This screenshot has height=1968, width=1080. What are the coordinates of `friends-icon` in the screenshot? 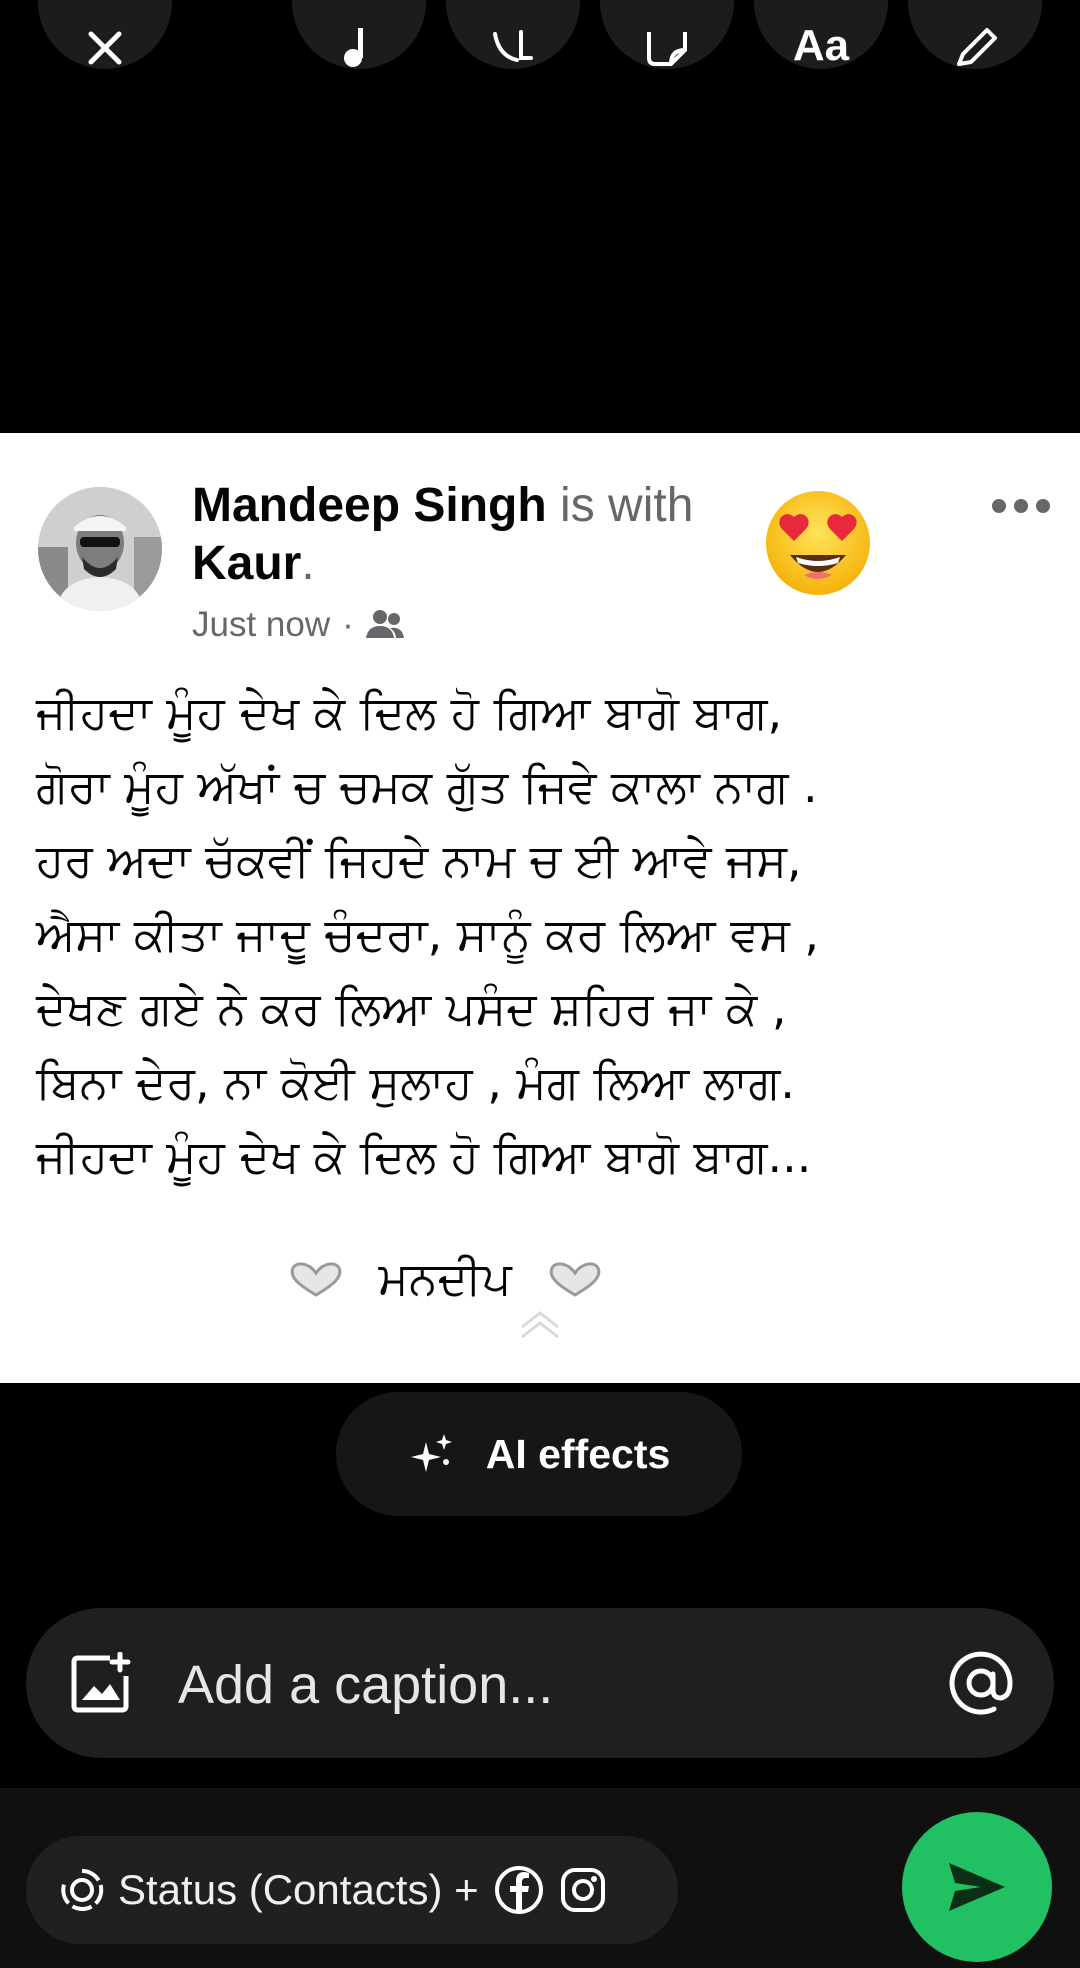 It's located at (384, 624).